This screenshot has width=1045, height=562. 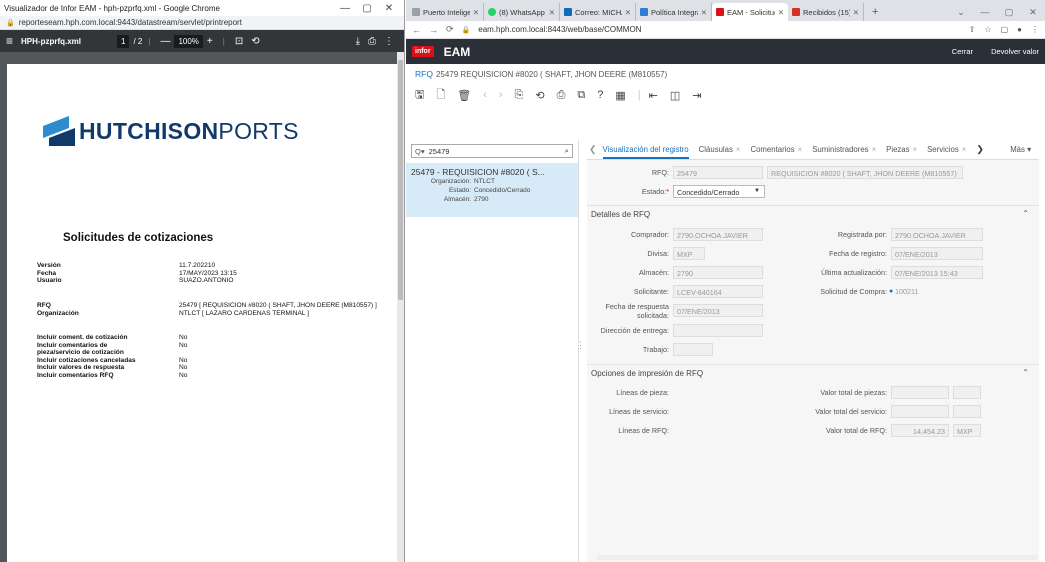 I want to click on horizontal-scrollbar, so click(x=817, y=557).